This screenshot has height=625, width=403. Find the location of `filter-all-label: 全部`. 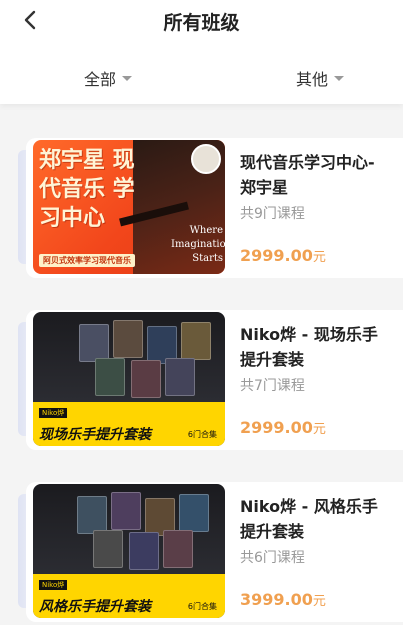

filter-all-label: 全部 is located at coordinates (100, 79).